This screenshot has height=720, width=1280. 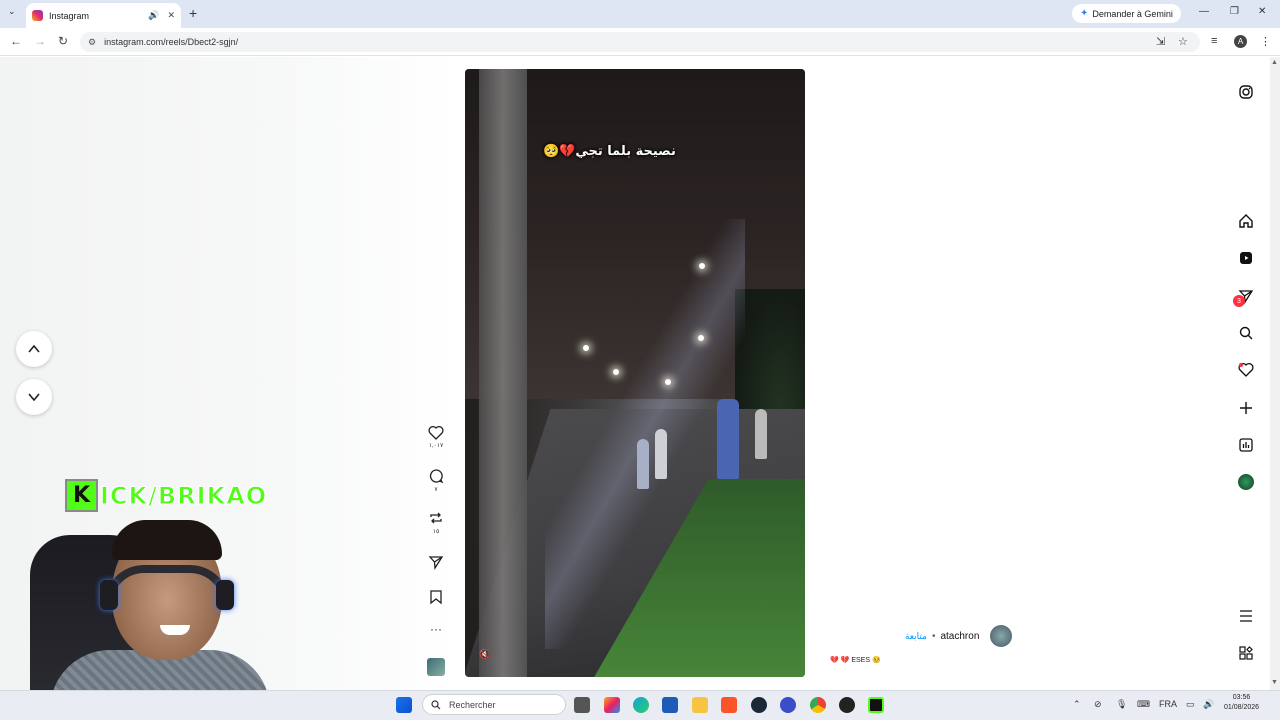 I want to click on task-view-icon, so click(x=582, y=705).